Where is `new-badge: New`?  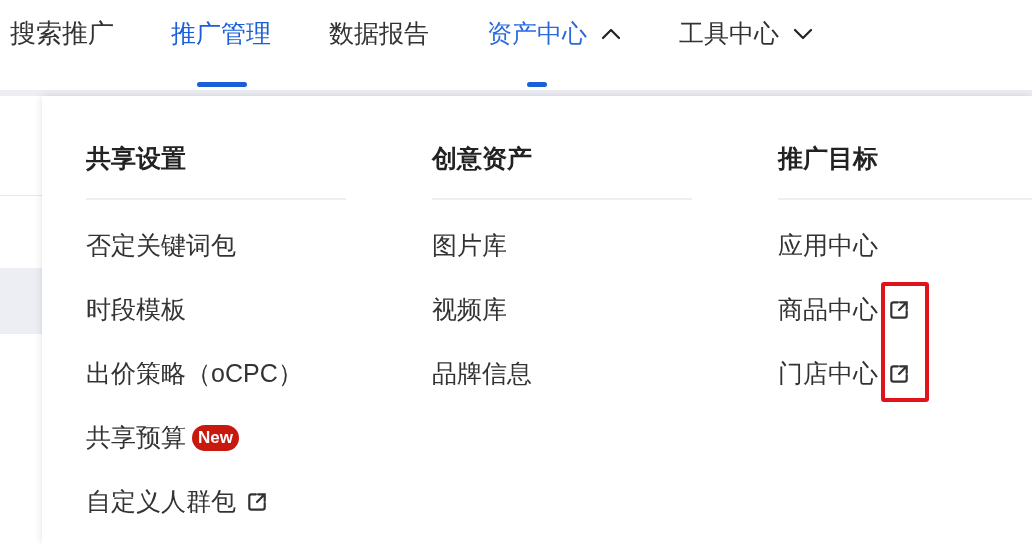
new-badge: New is located at coordinates (215, 437).